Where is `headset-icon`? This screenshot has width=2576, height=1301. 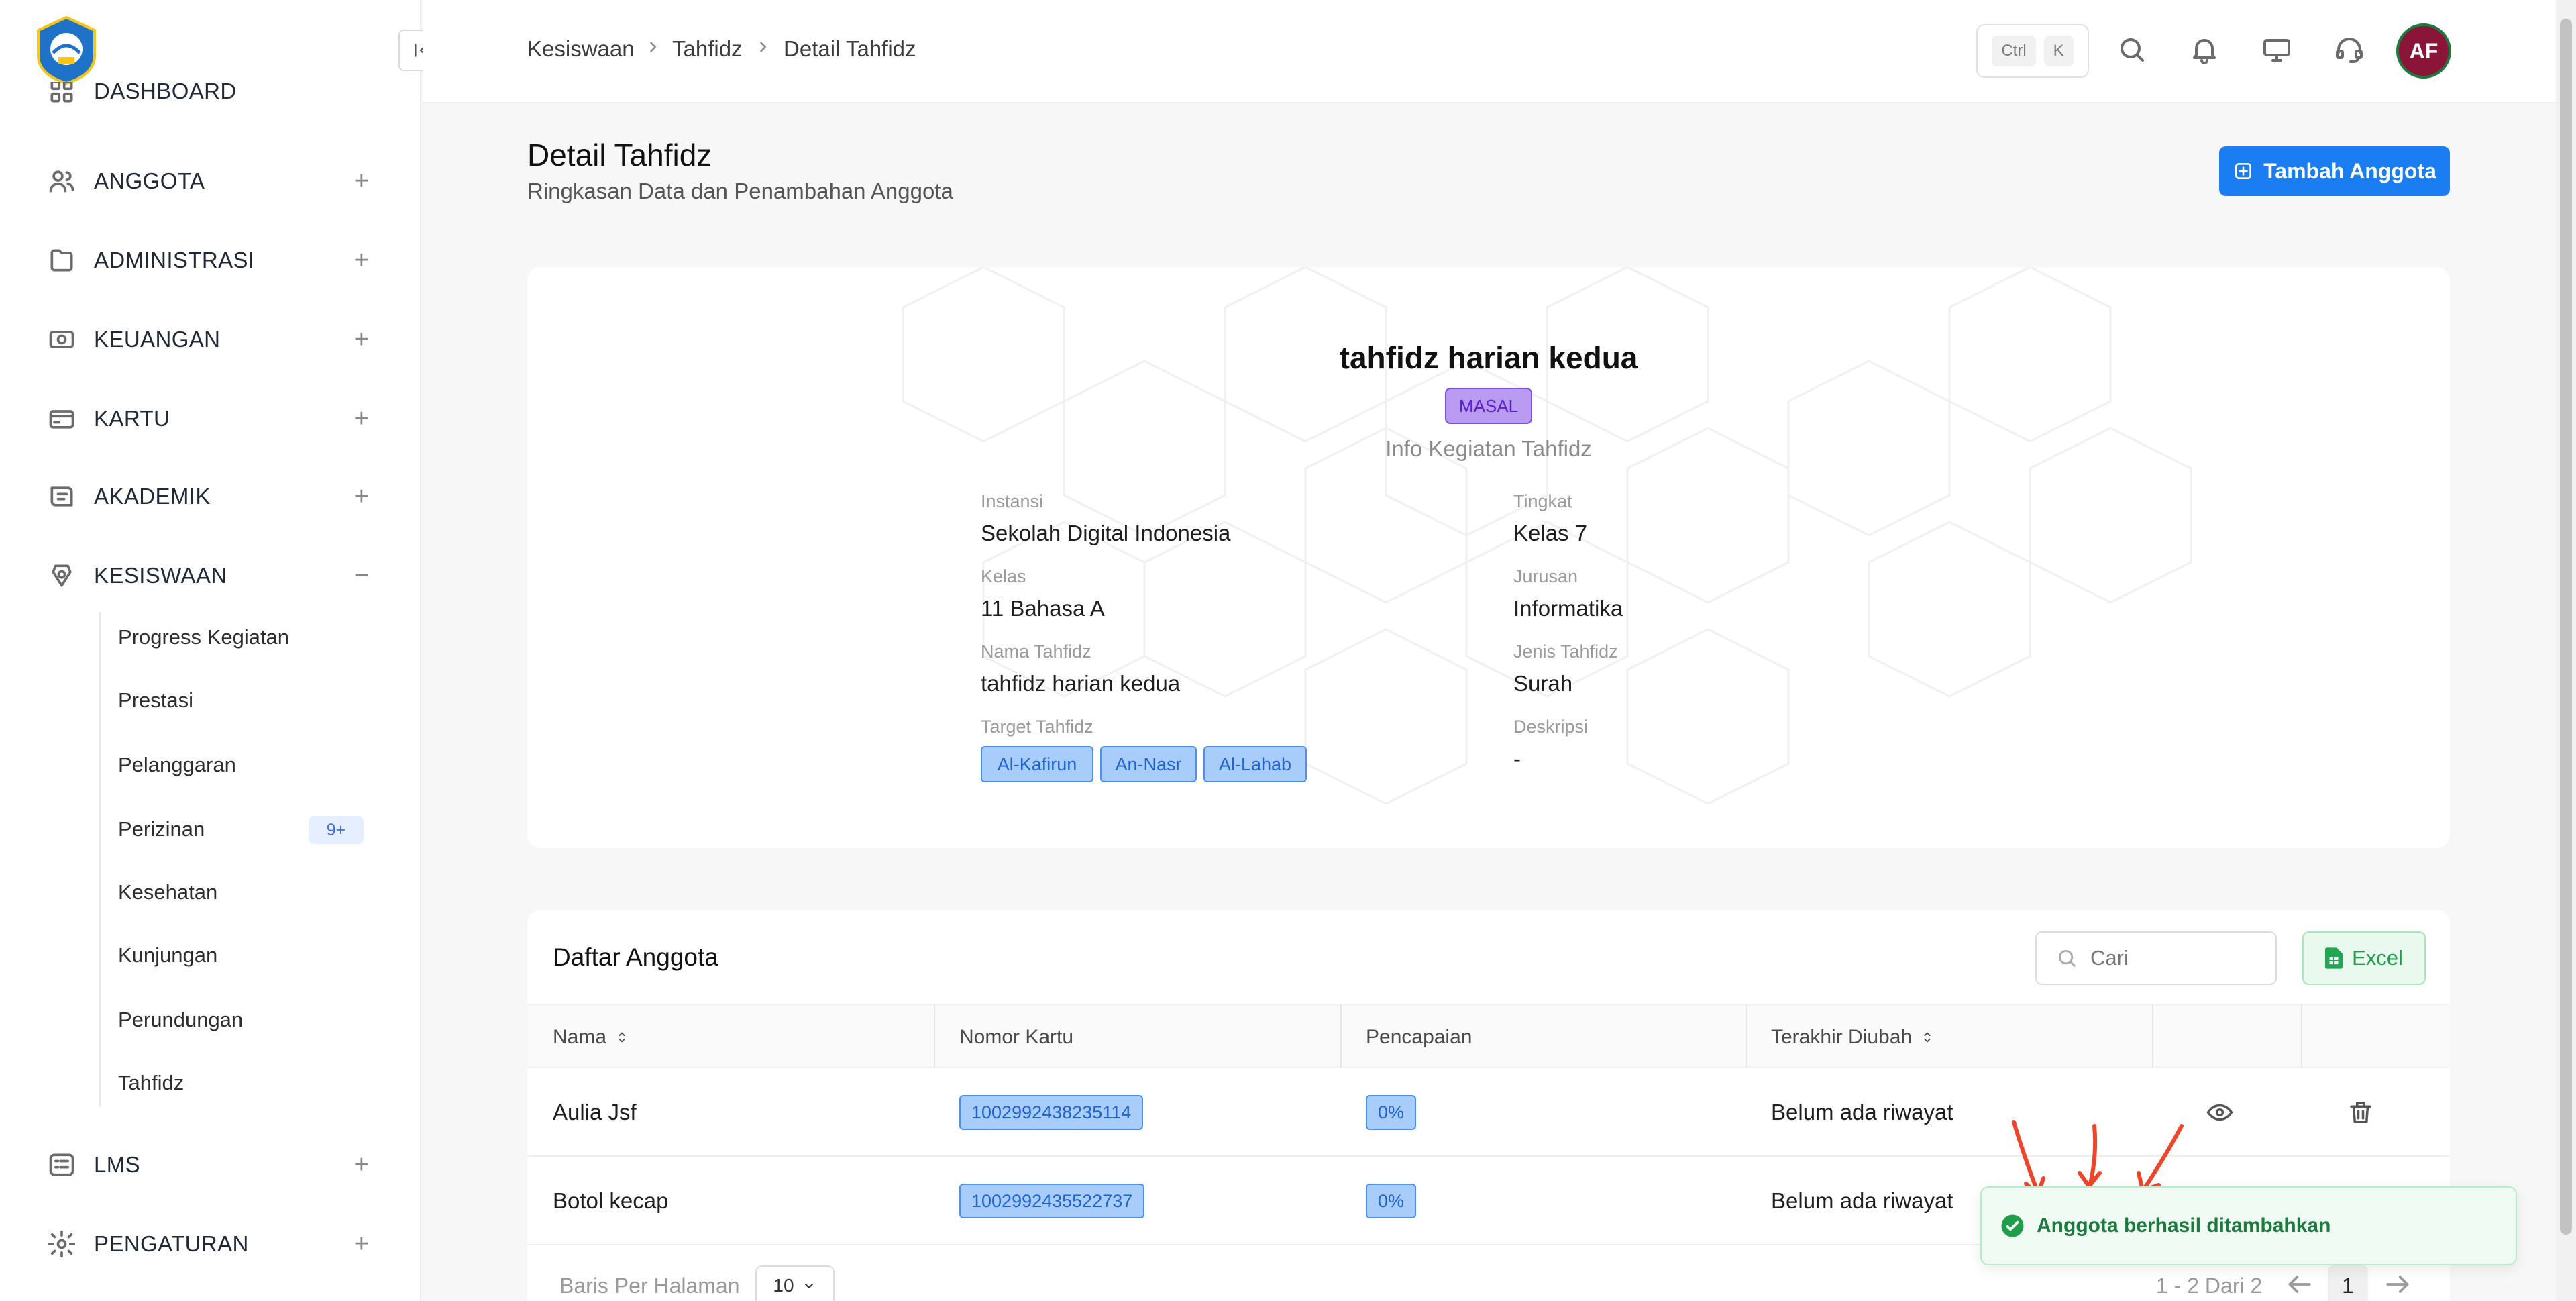 headset-icon is located at coordinates (2349, 50).